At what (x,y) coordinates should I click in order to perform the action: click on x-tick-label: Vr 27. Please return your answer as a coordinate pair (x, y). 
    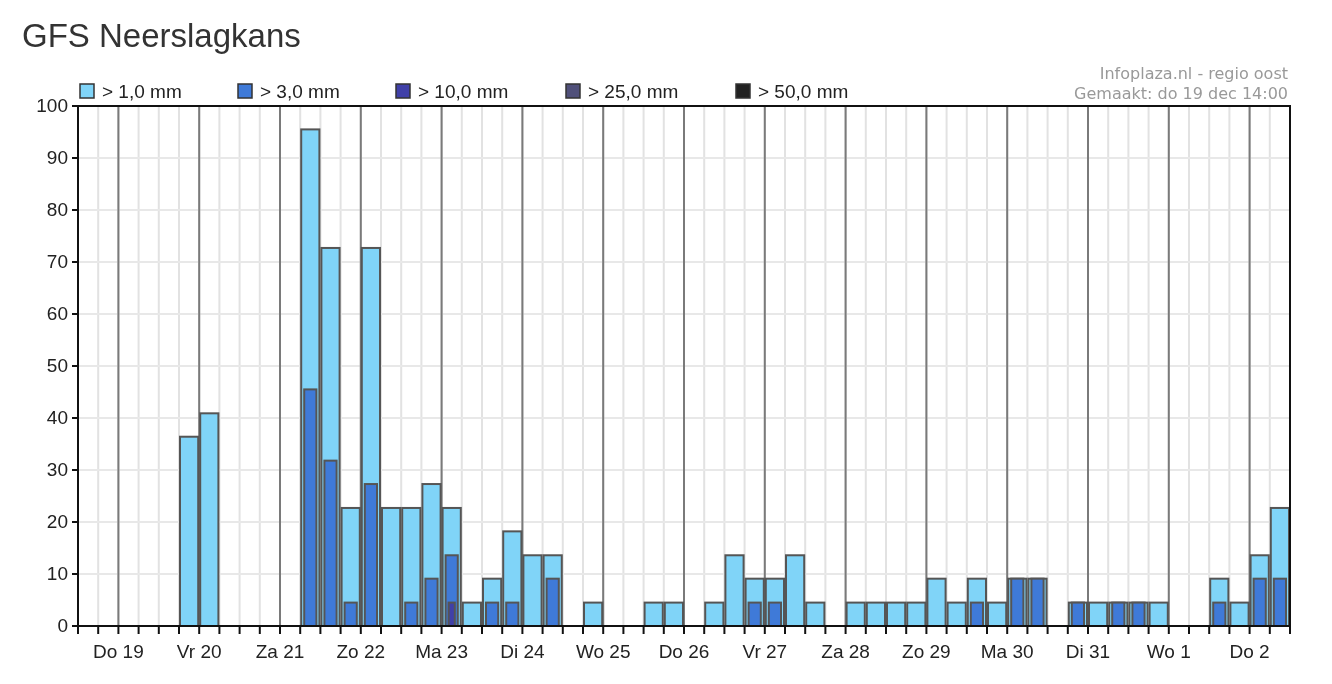
    Looking at the image, I should click on (765, 651).